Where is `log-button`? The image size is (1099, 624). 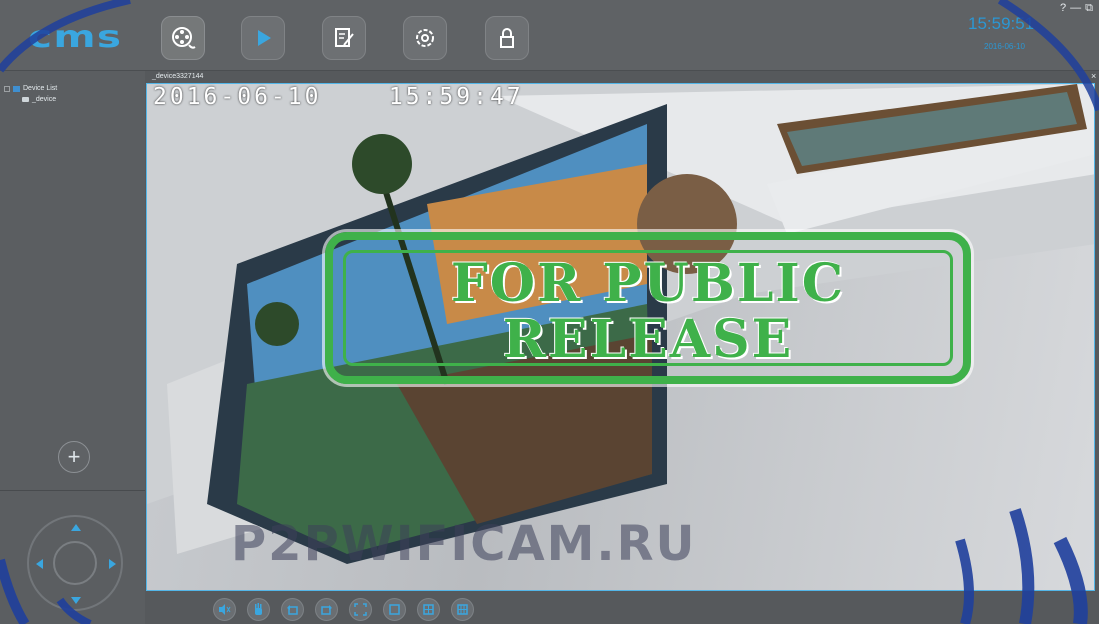 log-button is located at coordinates (344, 38).